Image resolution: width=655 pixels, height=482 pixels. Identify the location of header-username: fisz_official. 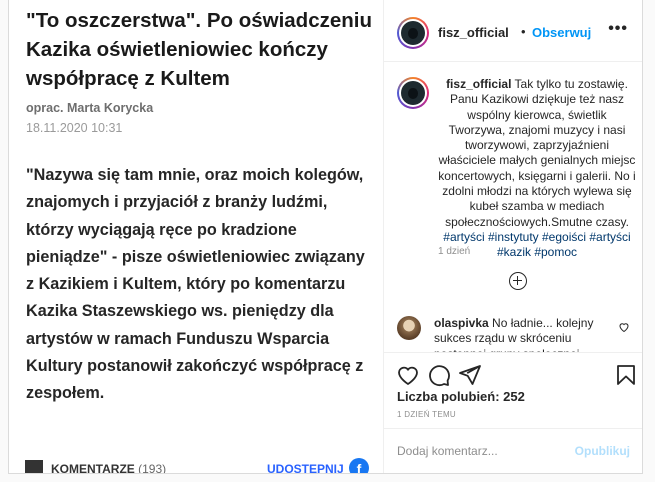
(473, 32).